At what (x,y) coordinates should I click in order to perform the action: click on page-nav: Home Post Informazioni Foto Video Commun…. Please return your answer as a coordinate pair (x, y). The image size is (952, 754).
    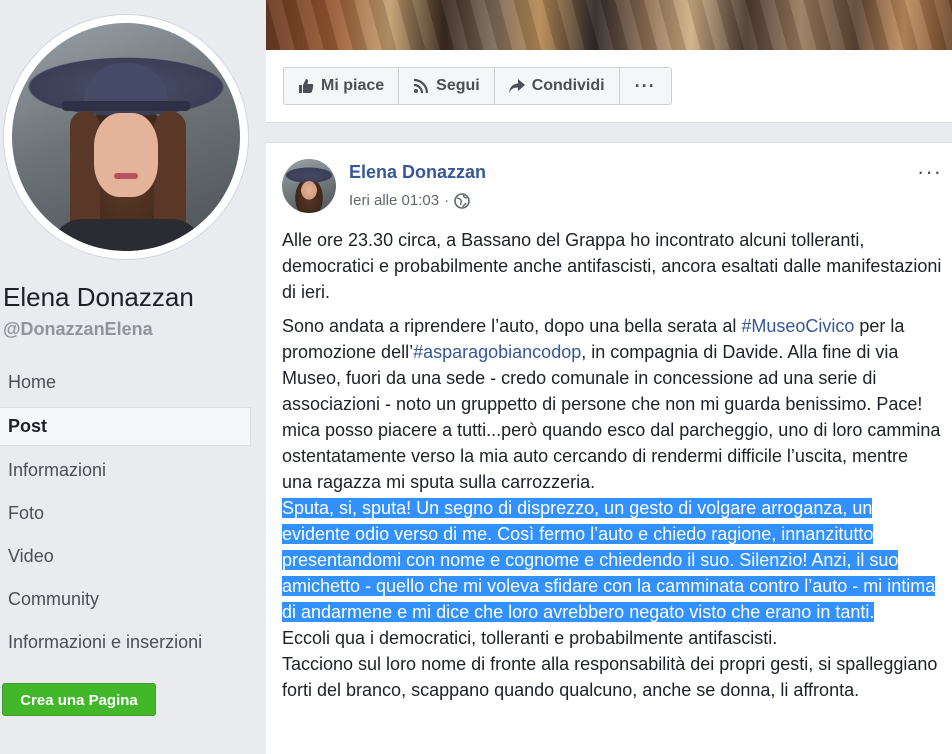
    Looking at the image, I should click on (125, 512).